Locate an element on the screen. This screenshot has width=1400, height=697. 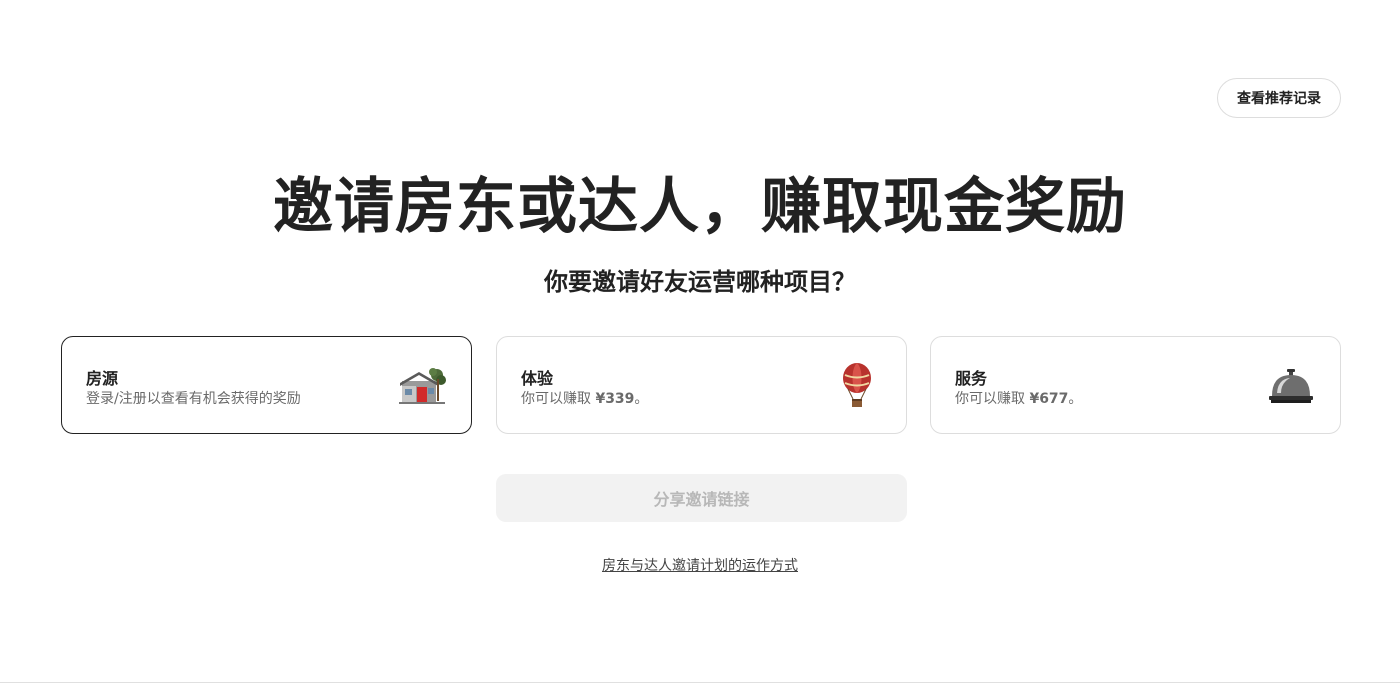
how-it-works-link: 房东与达人邀请计划的运作方式 is located at coordinates (700, 566).